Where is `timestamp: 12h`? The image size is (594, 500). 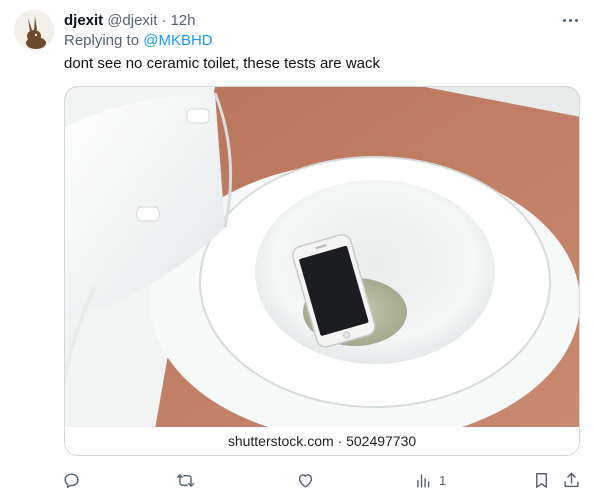
timestamp: 12h is located at coordinates (182, 20).